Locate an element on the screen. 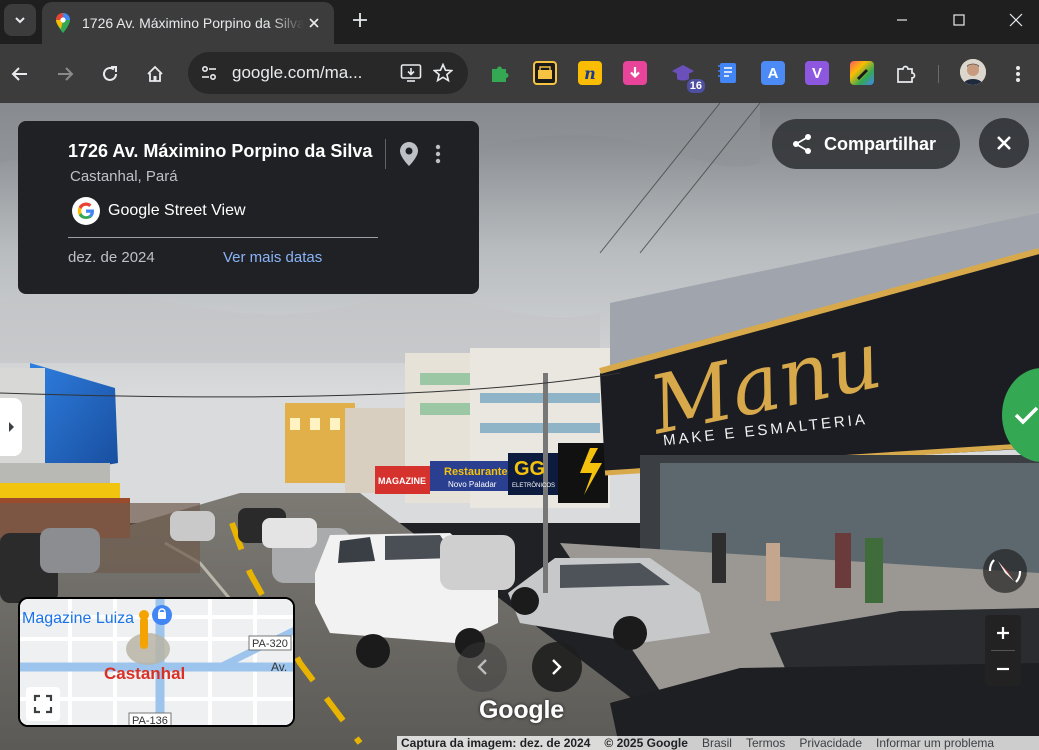 The image size is (1039, 750). copyright-footer: © 2025 Google is located at coordinates (646, 743).